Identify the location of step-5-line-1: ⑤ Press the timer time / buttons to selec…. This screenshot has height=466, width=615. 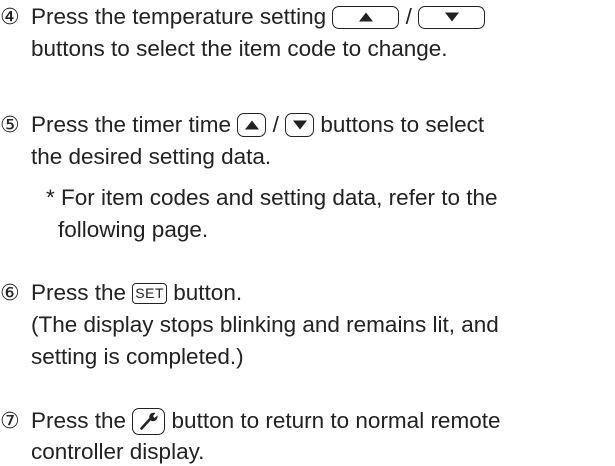
(242, 124).